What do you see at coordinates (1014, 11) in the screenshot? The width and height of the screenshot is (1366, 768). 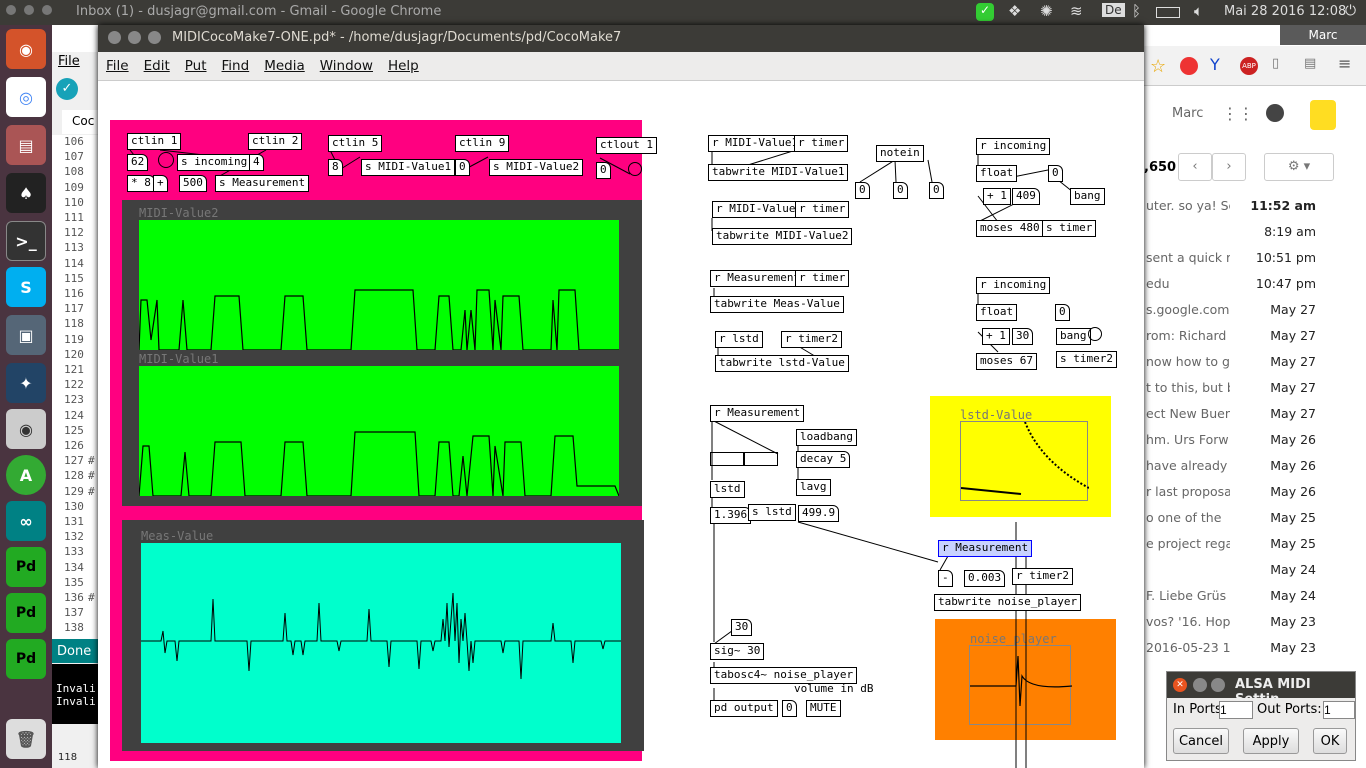 I see `dropbox-icon: ❖` at bounding box center [1014, 11].